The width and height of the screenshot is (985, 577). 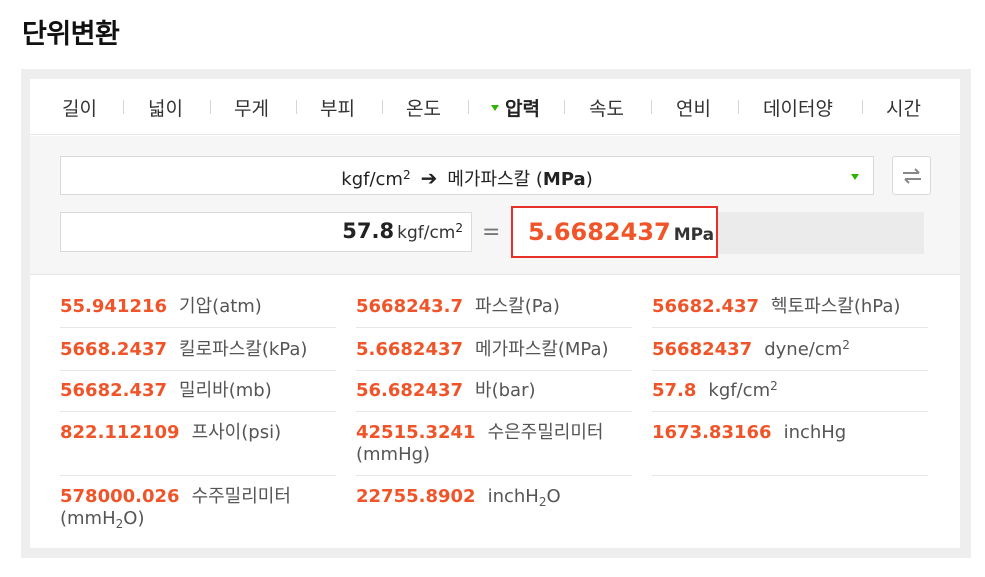 I want to click on result-item-unit-end: O, so click(x=553, y=496).